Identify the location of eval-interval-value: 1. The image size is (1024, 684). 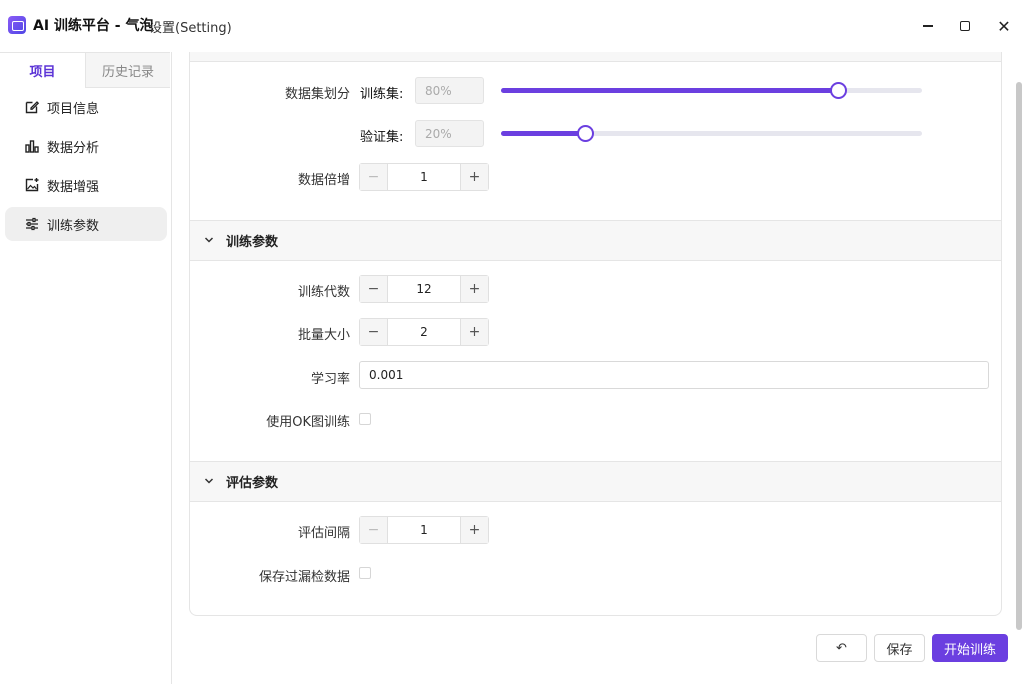
(424, 530).